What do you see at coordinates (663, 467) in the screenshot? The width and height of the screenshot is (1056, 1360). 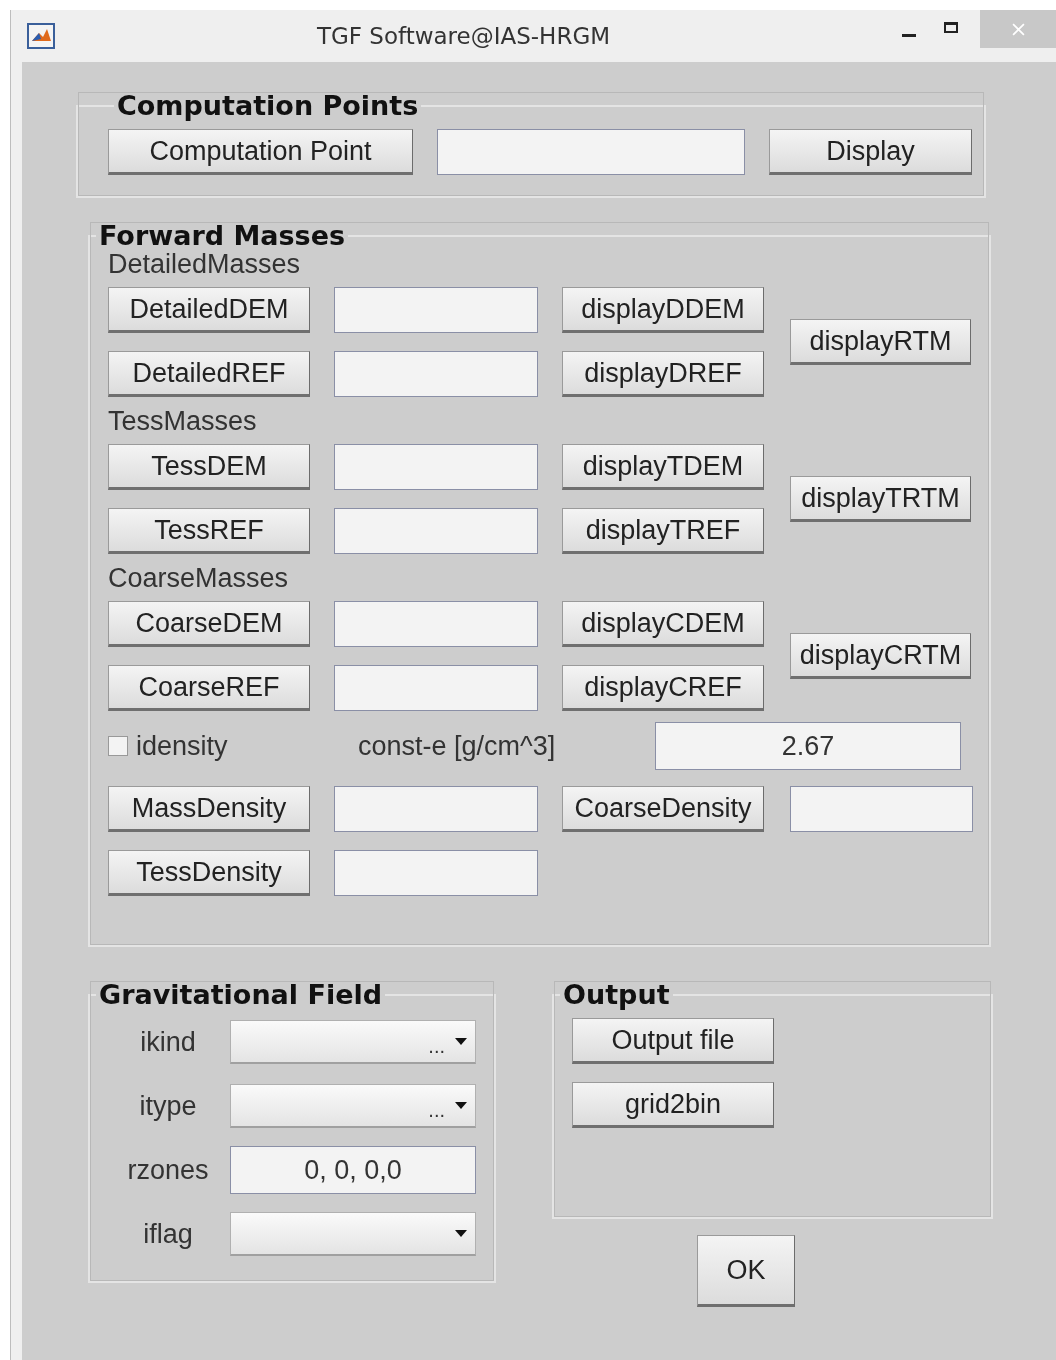 I see `push-button: displayTDEM` at bounding box center [663, 467].